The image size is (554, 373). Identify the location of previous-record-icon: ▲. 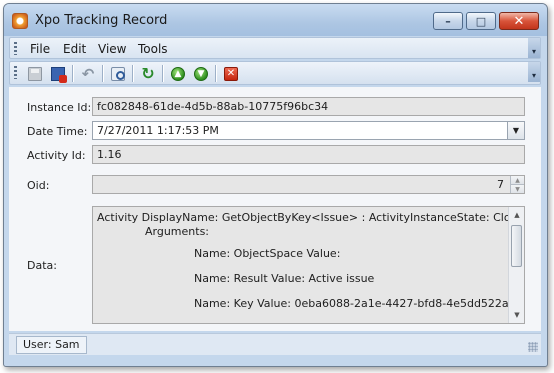
(178, 74).